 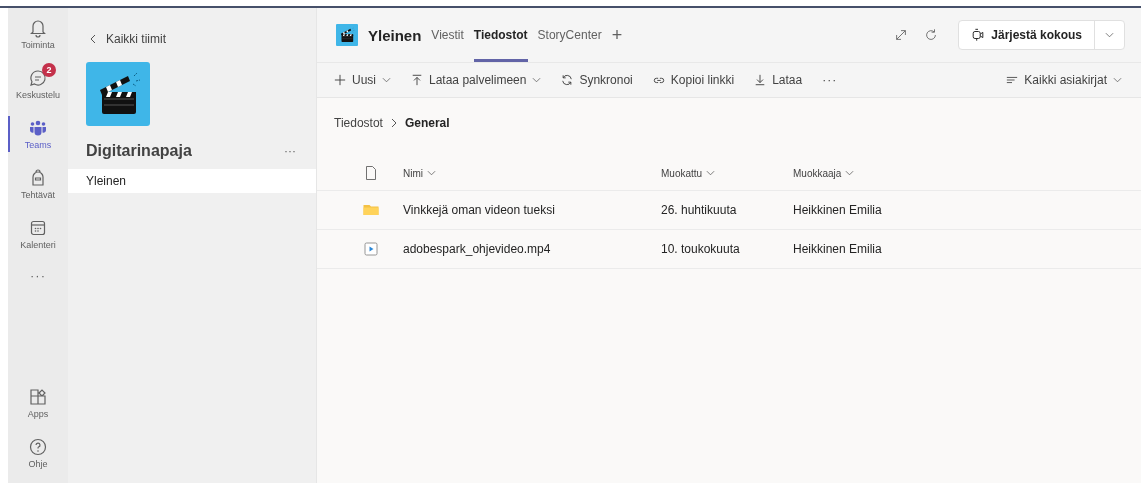 I want to click on breadcrumb-link: Tiedostot, so click(x=358, y=123).